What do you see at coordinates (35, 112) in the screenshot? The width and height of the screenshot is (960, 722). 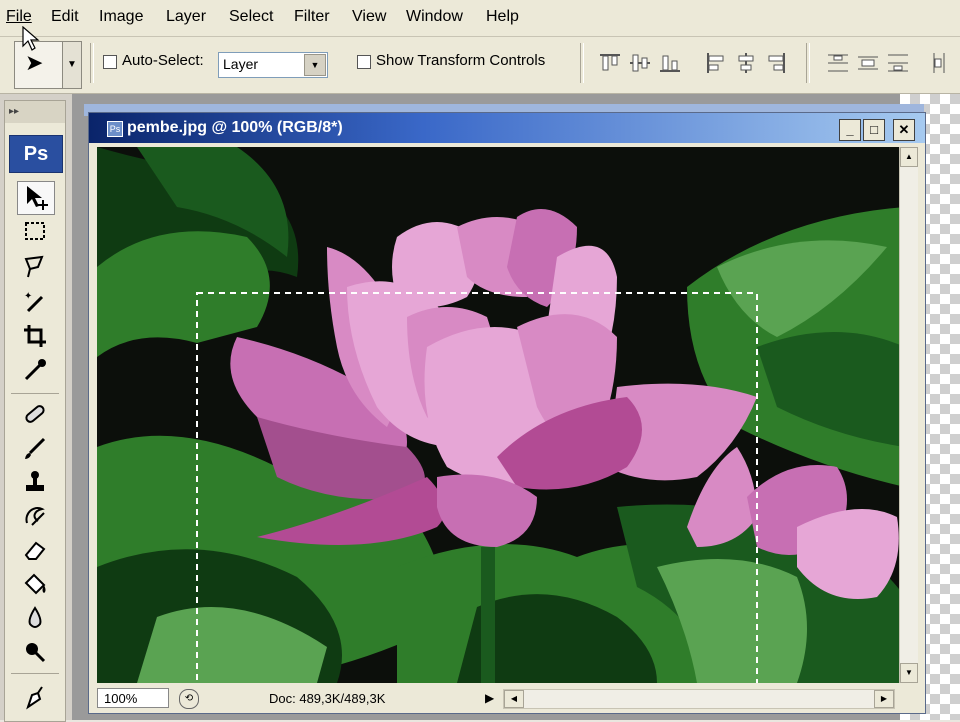 I see `panel-grip: ▸▸` at bounding box center [35, 112].